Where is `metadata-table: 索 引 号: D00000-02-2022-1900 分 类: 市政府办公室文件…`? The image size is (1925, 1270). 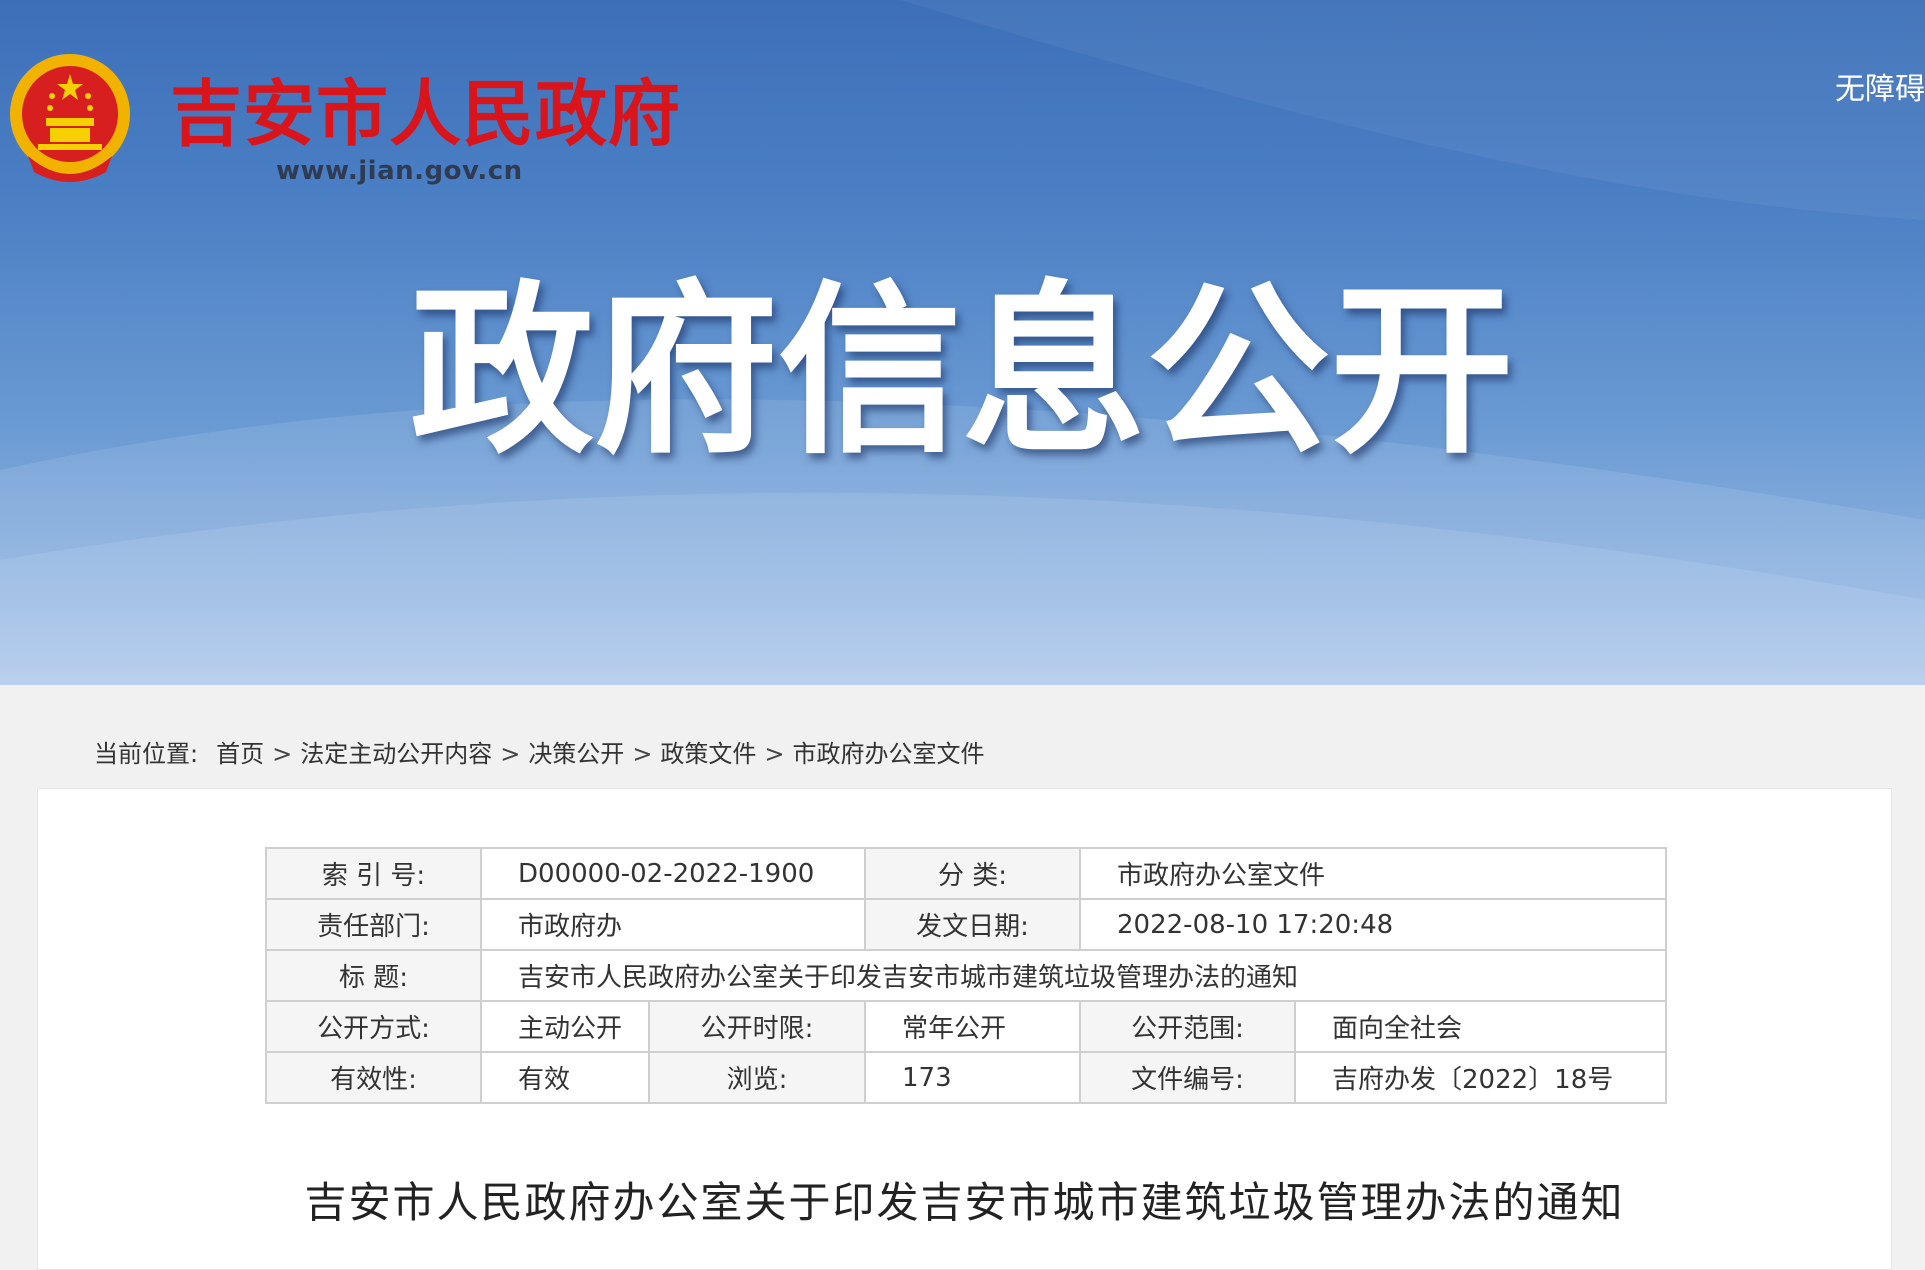 metadata-table: 索 引 号: D00000-02-2022-1900 分 类: 市政府办公室文件… is located at coordinates (966, 975).